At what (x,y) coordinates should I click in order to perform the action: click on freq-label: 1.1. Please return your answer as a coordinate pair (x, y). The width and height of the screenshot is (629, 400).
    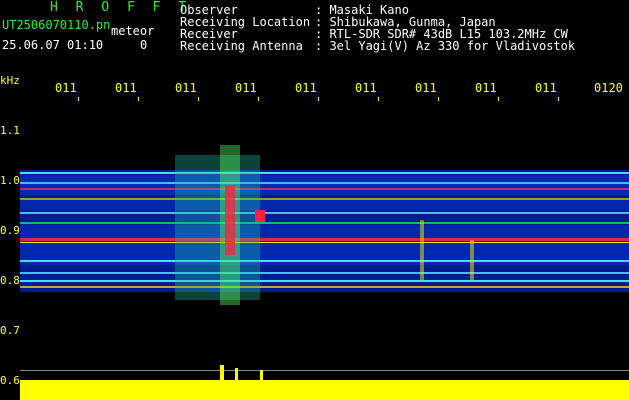
    Looking at the image, I should click on (10, 130).